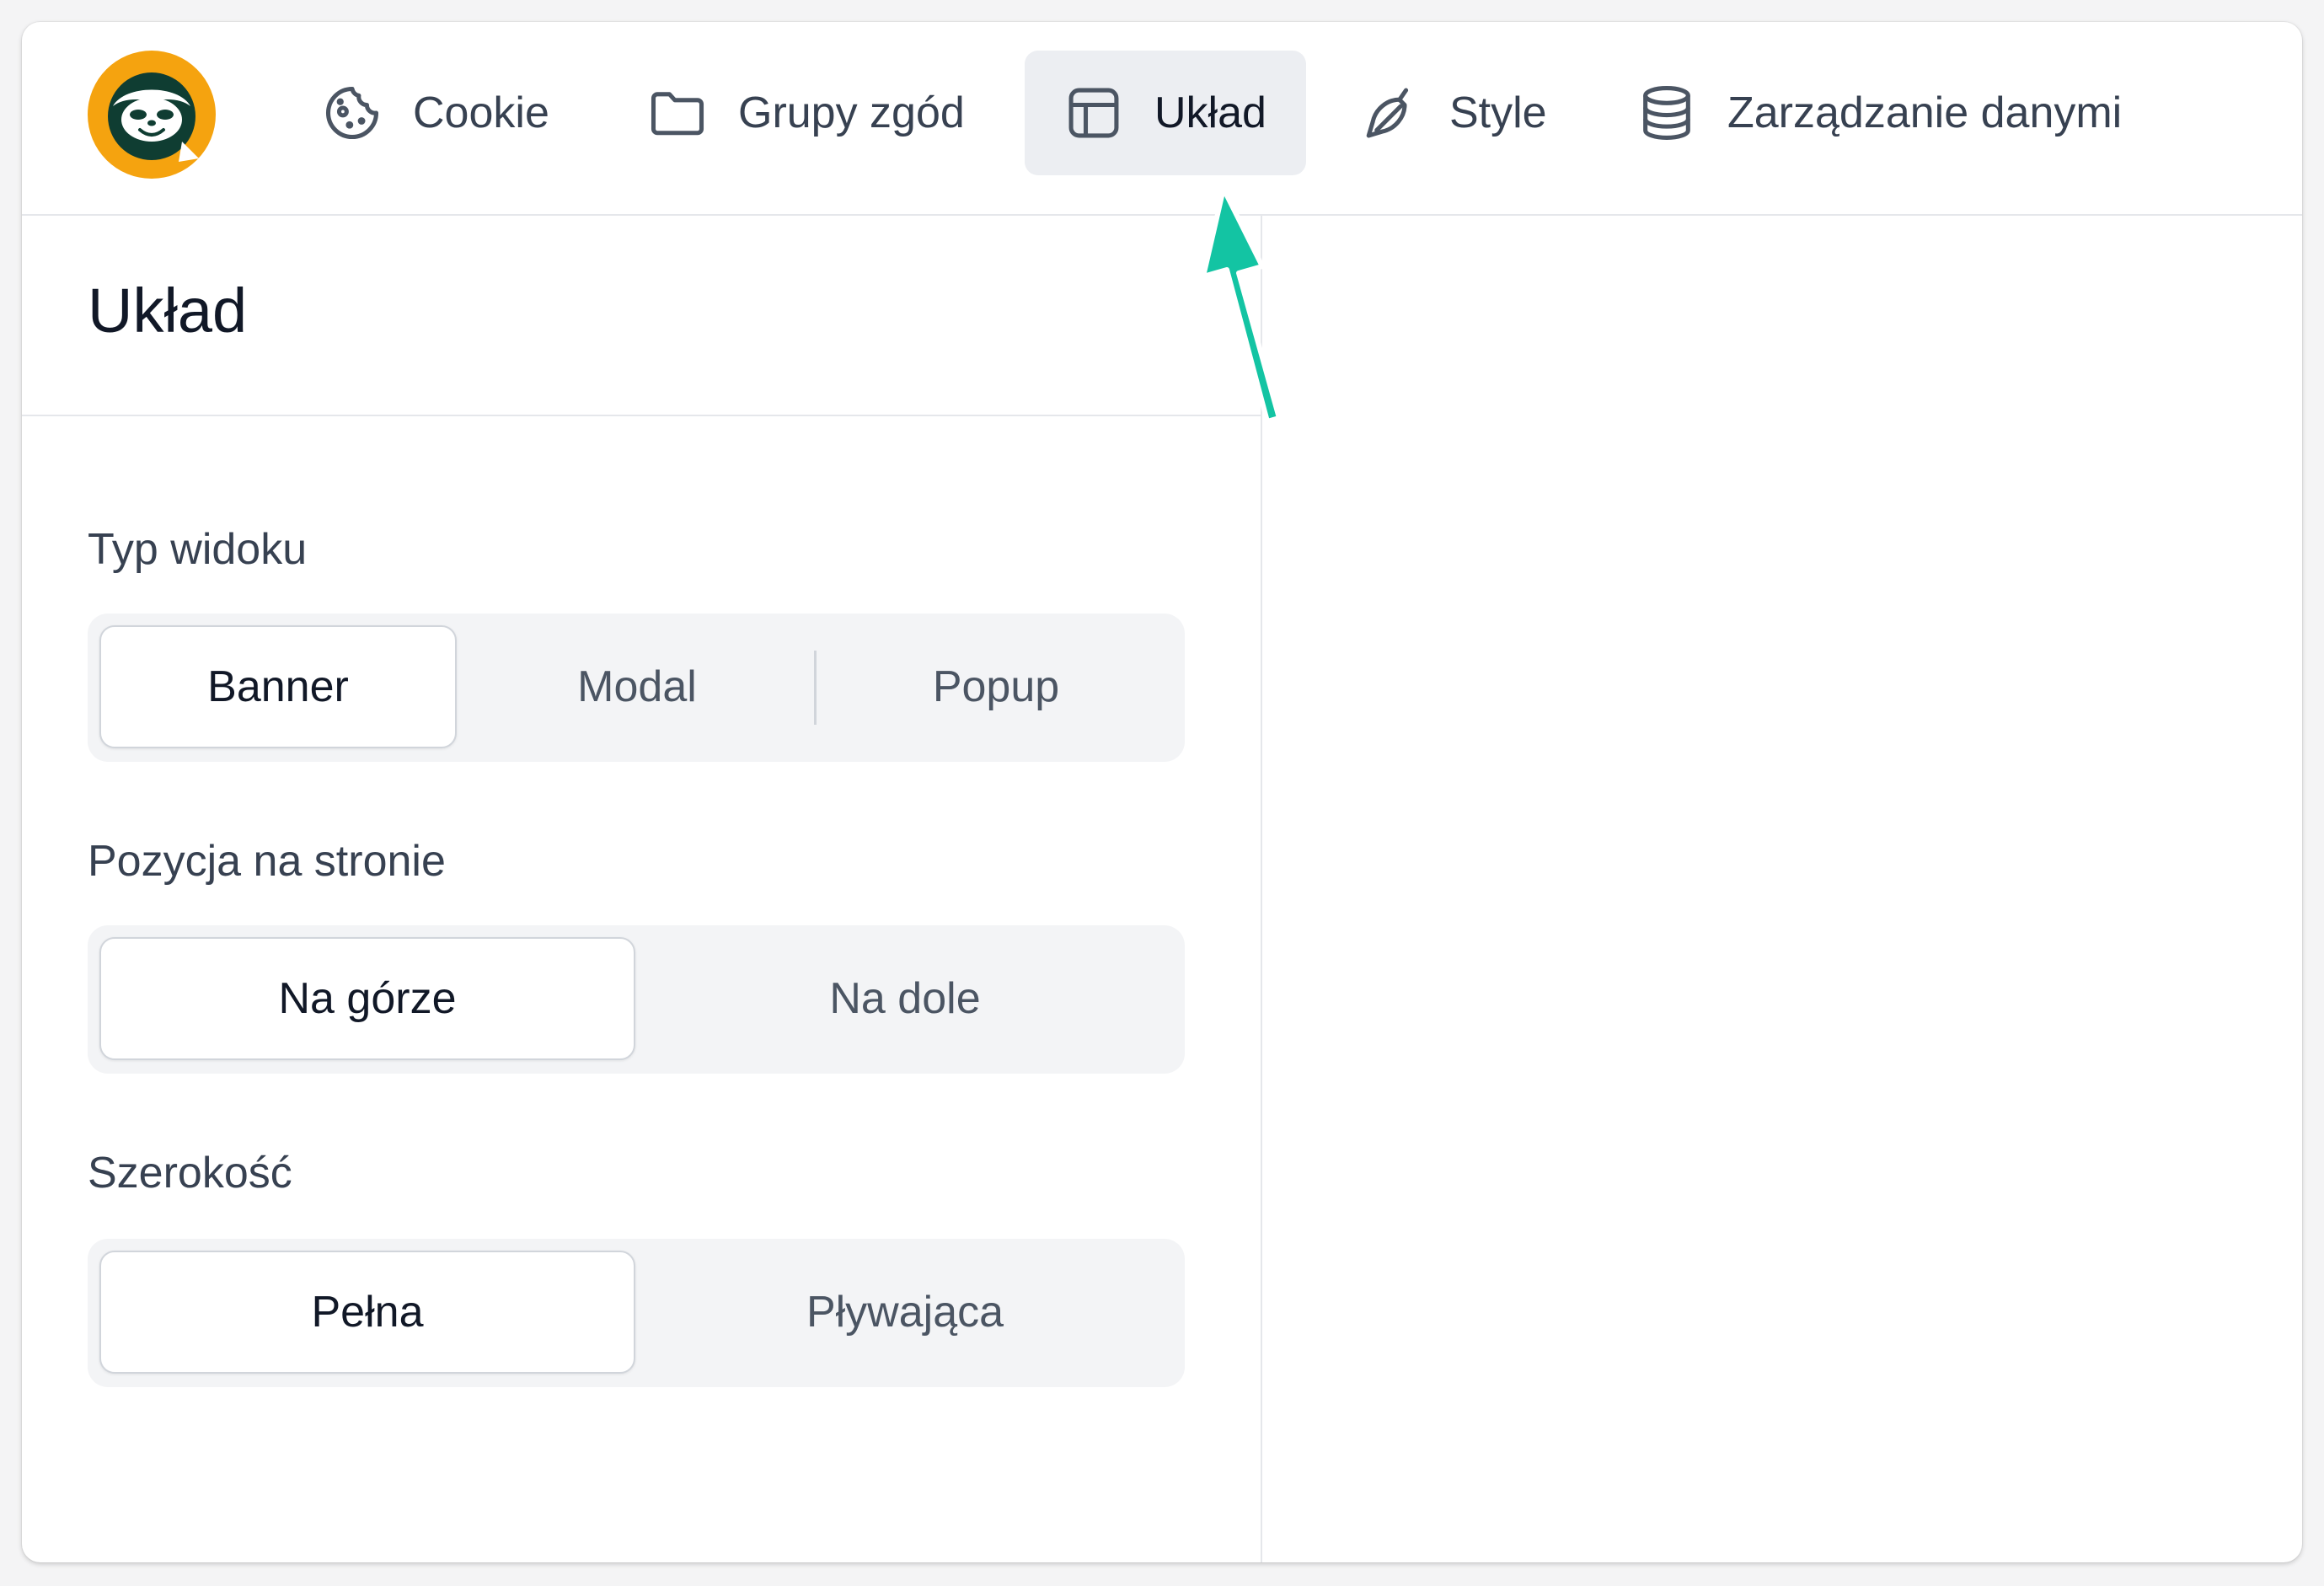 The width and height of the screenshot is (2324, 1586). I want to click on position-label: Pozycja na stronie, so click(267, 861).